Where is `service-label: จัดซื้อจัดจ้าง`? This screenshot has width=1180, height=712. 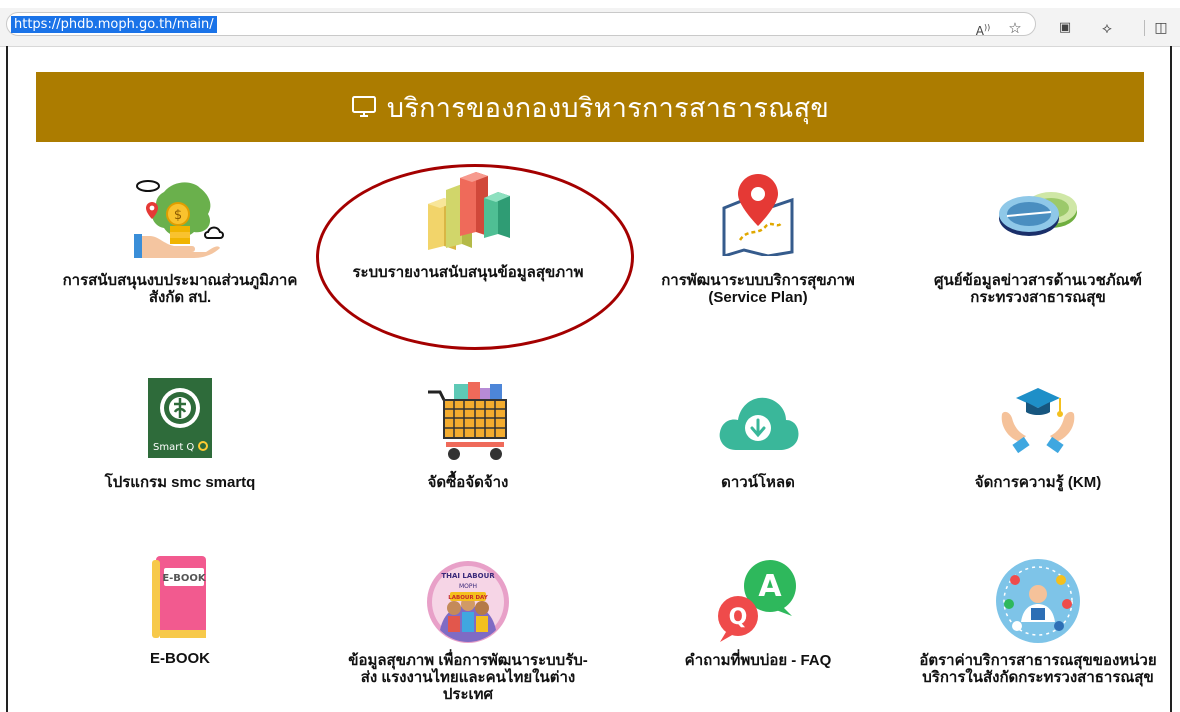 service-label: จัดซื้อจัดจ้าง is located at coordinates (468, 482).